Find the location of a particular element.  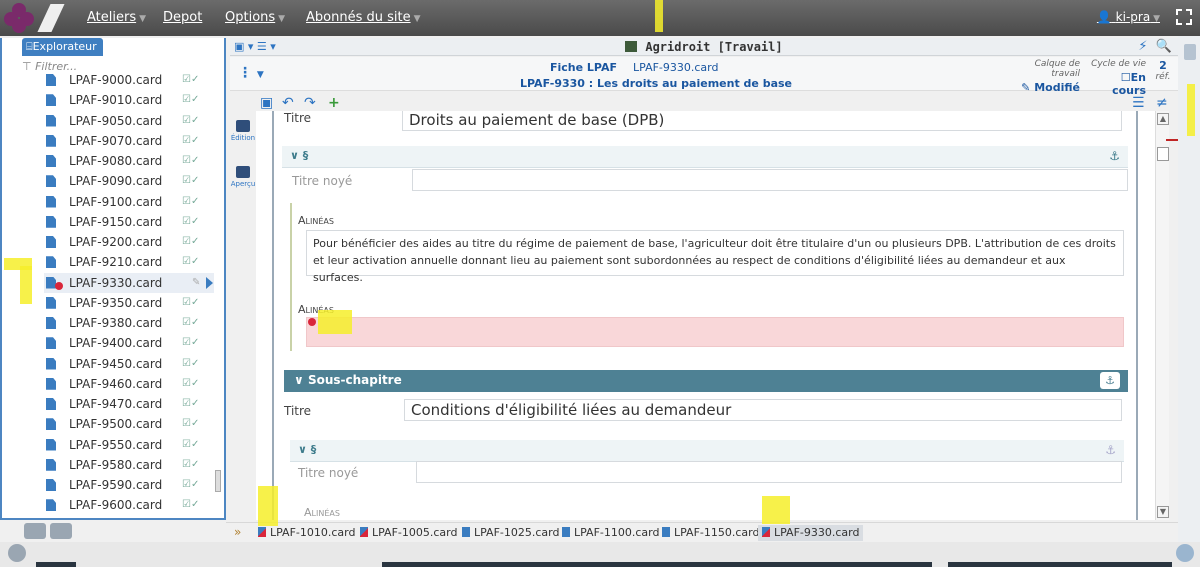

file-list-item: LPAF-9070.card ☑✓ is located at coordinates (129, 141).